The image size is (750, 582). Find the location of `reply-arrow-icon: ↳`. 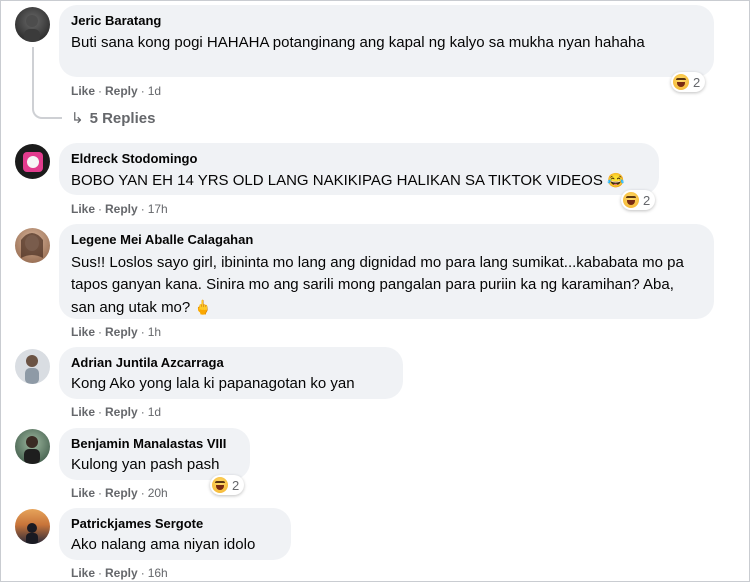

reply-arrow-icon: ↳ is located at coordinates (77, 118).